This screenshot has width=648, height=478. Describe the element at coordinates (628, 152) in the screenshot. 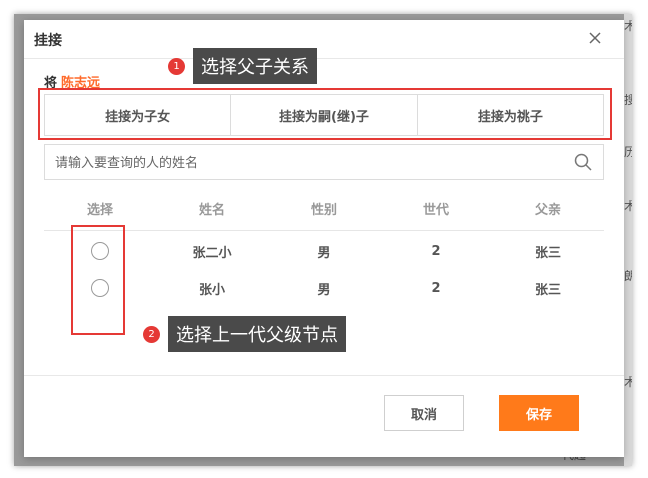

I see `background-text: 历` at that location.